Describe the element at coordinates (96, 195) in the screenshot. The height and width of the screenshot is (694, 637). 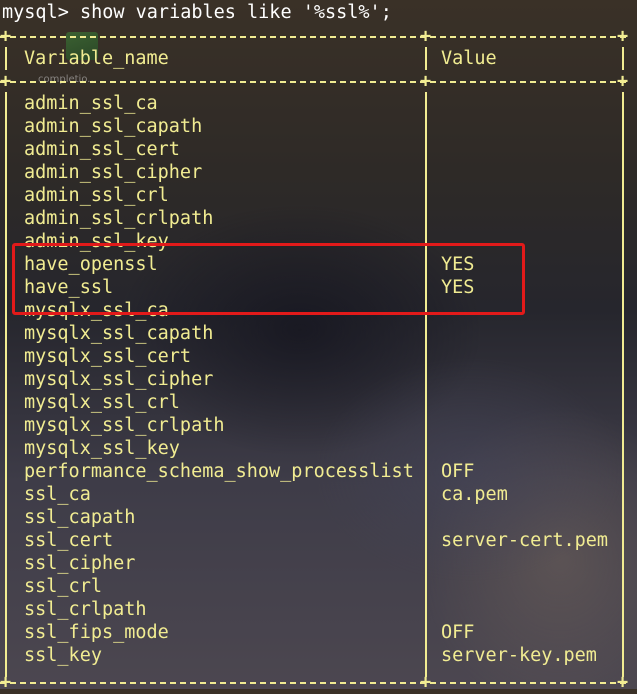
I see `variable-name-cell: admin_ssl_crl` at that location.